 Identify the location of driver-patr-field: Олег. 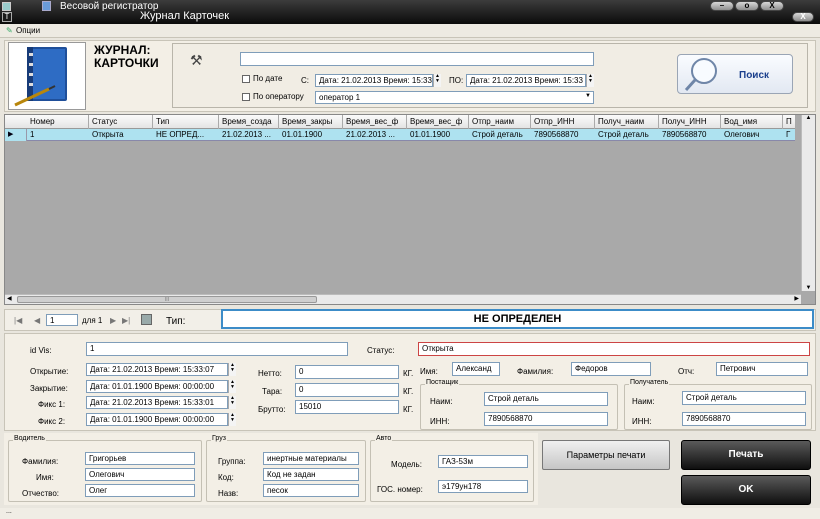
(140, 490).